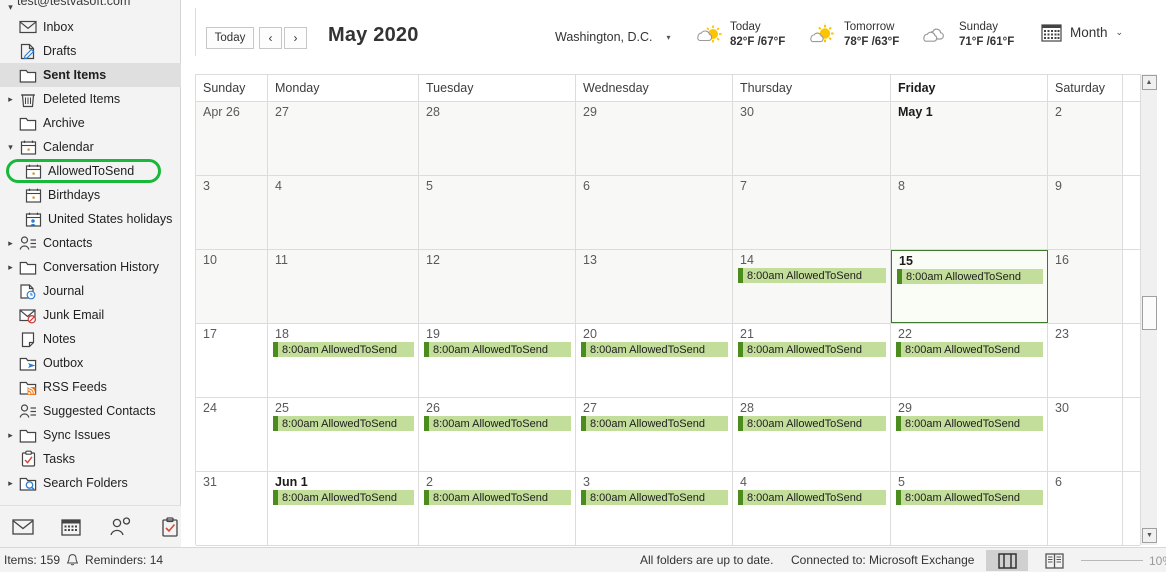 The width and height of the screenshot is (1166, 572). Describe the element at coordinates (1149, 313) in the screenshot. I see `scrollbar-thumb` at that location.